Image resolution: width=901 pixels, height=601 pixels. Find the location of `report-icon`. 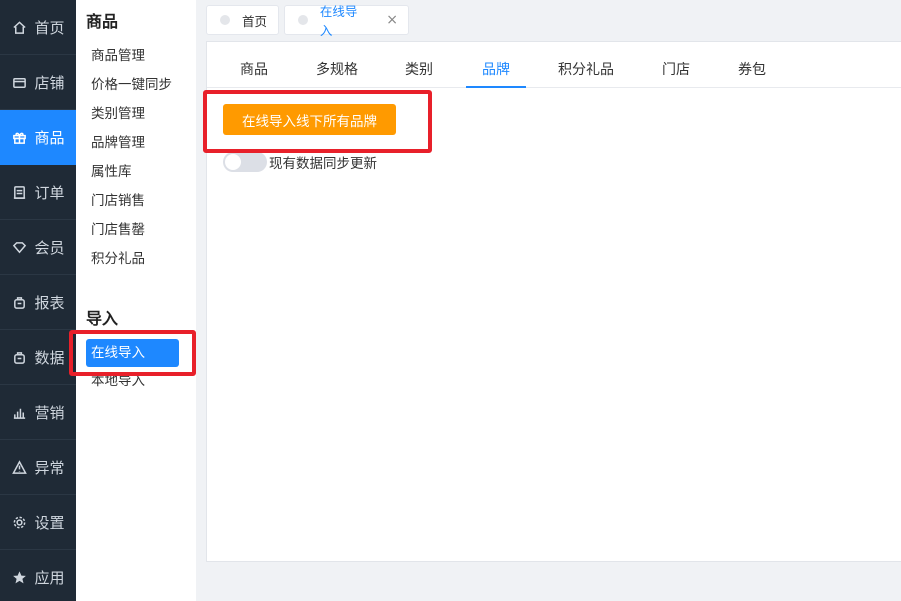

report-icon is located at coordinates (19, 302).